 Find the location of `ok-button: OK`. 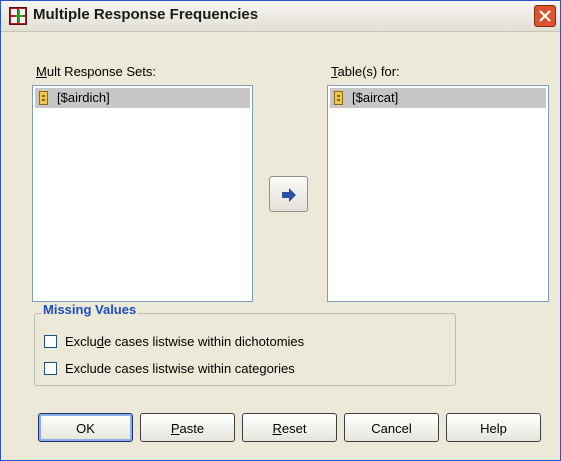

ok-button: OK is located at coordinates (85, 427).